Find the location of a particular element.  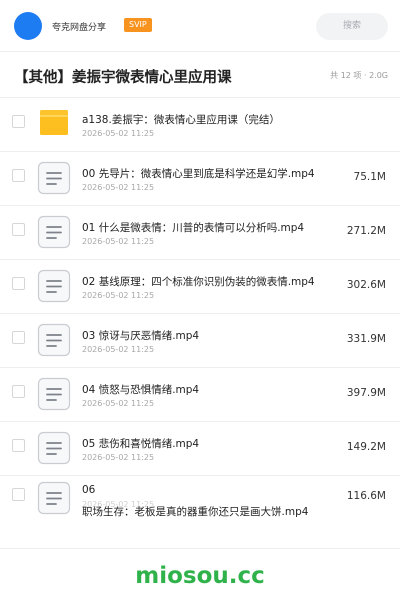

file-size: 271.2M is located at coordinates (366, 231).